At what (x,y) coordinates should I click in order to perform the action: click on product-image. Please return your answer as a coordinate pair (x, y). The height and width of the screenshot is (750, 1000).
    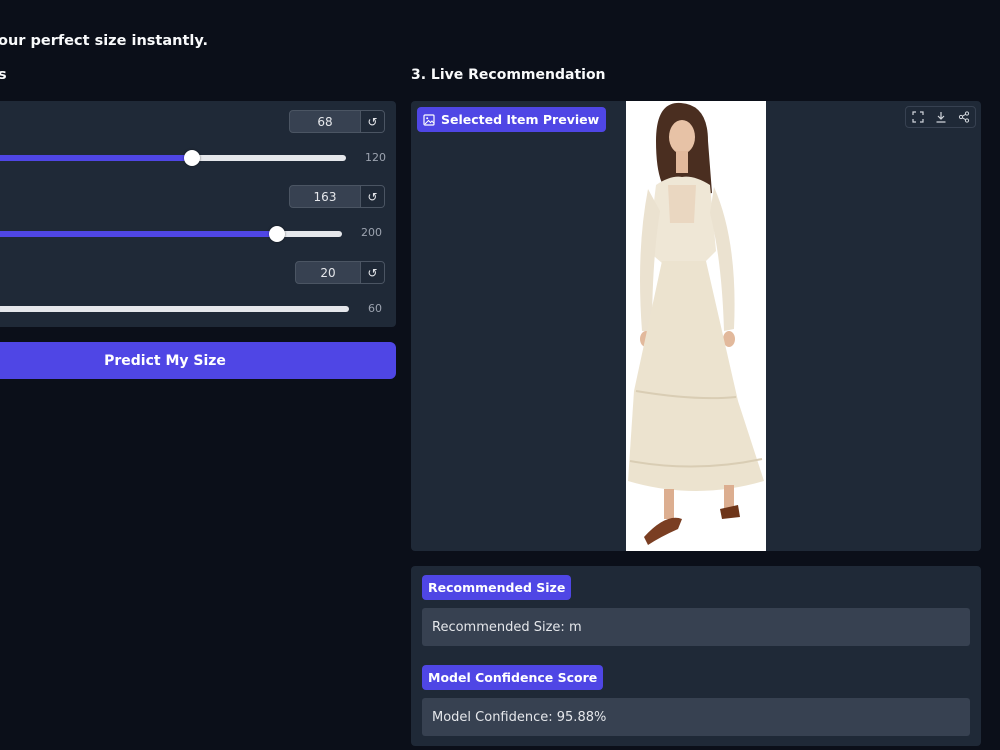
    Looking at the image, I should click on (696, 326).